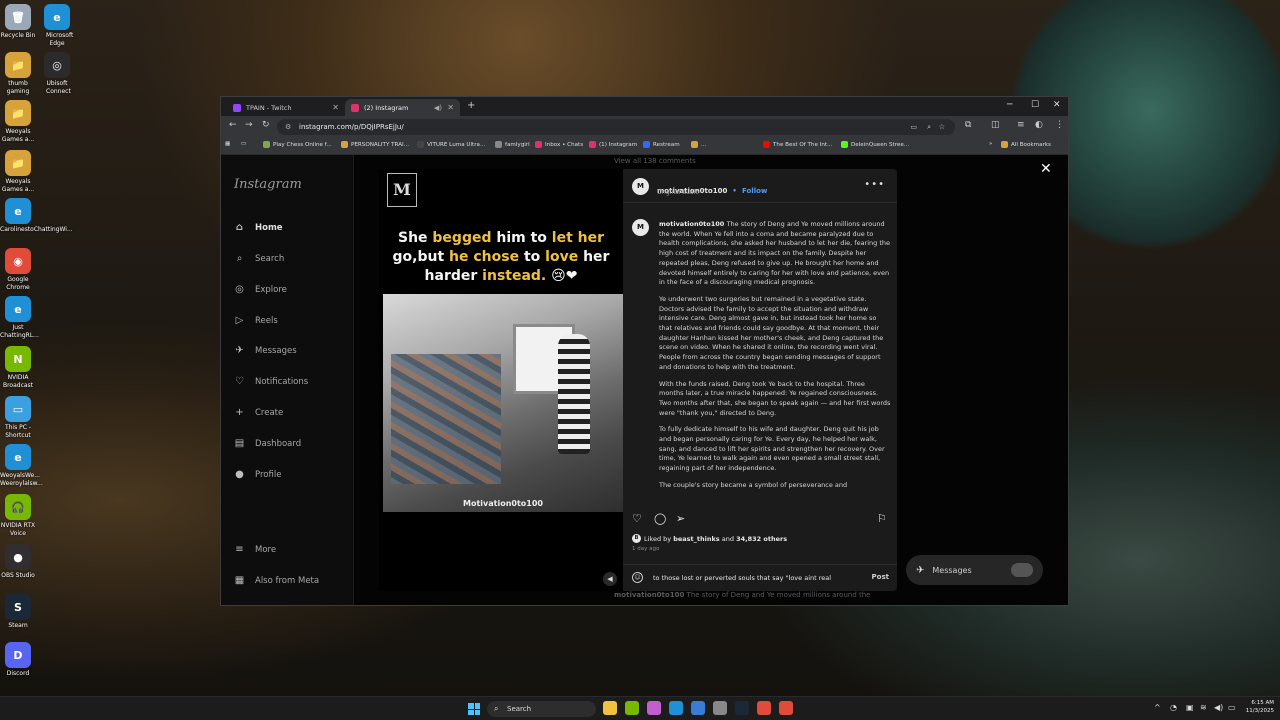 The width and height of the screenshot is (1280, 720). I want to click on nav-item-reels: ▷ Reels, so click(255, 320).